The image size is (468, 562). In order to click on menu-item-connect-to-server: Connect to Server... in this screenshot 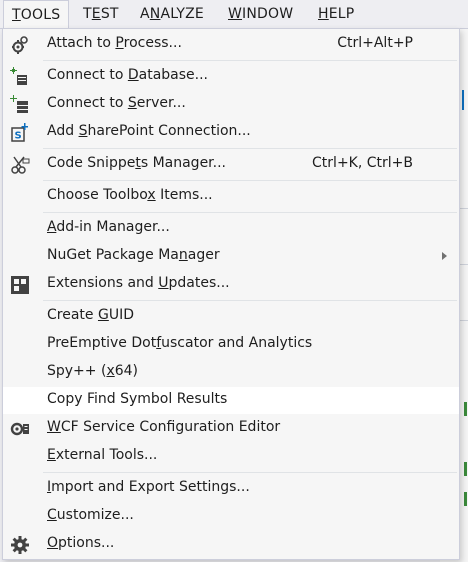, I will do `click(231, 104)`.